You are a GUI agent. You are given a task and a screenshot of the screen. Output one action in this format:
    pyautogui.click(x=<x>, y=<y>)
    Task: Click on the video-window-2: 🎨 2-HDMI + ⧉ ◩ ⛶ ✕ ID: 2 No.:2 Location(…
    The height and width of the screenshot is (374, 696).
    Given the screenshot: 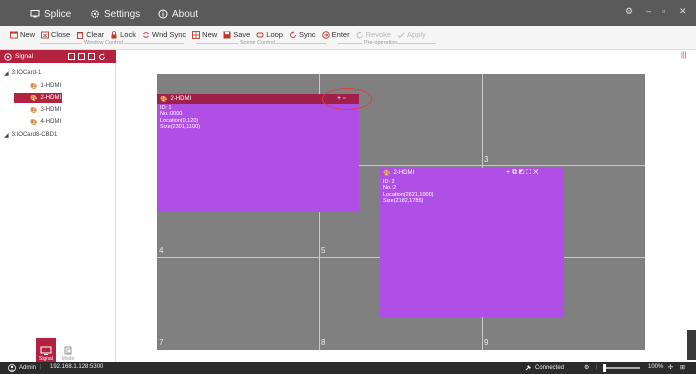 What is the action you would take?
    pyautogui.click(x=472, y=242)
    